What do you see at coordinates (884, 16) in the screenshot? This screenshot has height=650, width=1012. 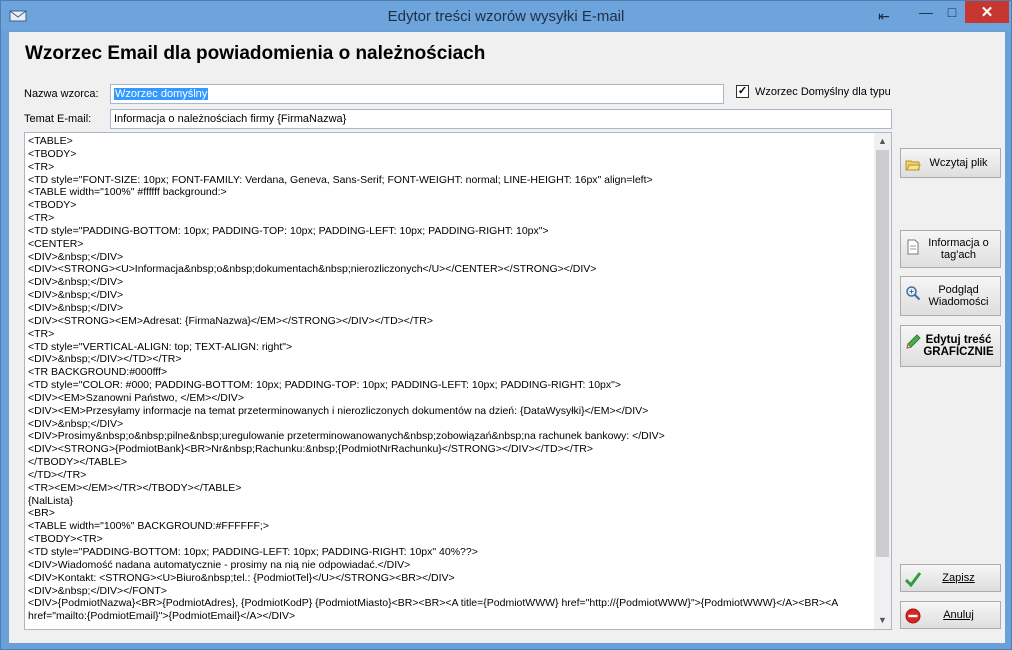 I see `pin-icon: ⇤` at bounding box center [884, 16].